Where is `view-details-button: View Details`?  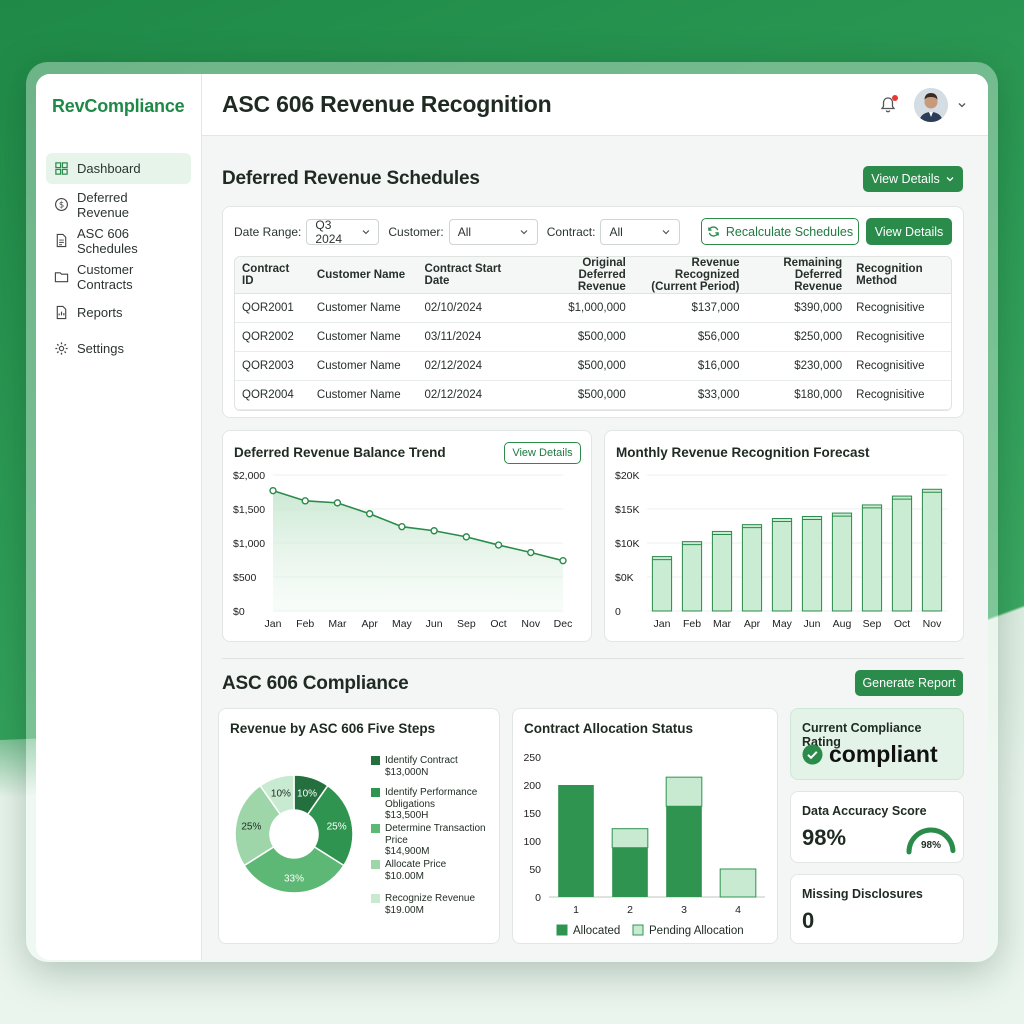 view-details-button: View Details is located at coordinates (913, 179).